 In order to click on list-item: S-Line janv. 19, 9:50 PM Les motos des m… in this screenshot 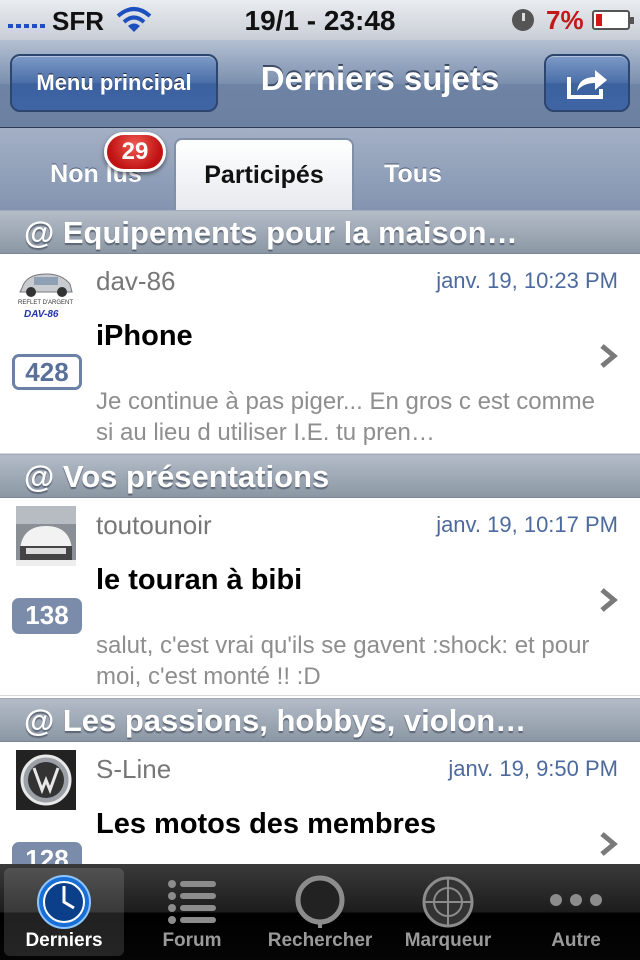, I will do `click(320, 803)`.